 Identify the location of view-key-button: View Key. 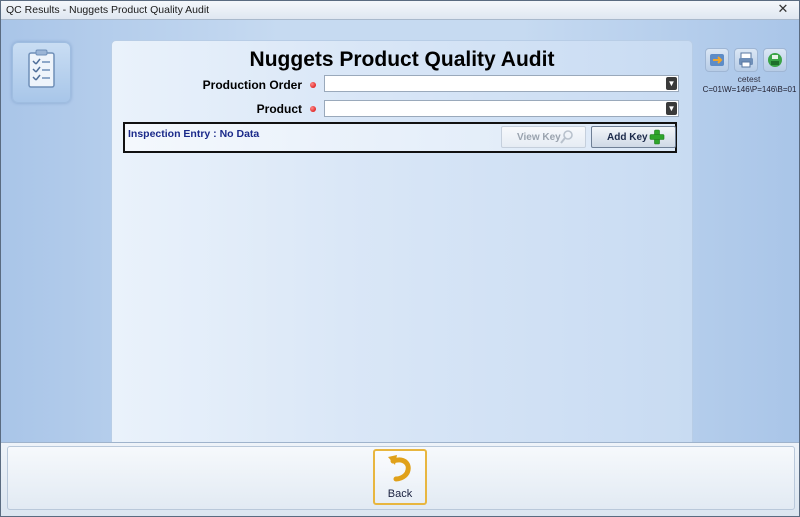
(543, 137).